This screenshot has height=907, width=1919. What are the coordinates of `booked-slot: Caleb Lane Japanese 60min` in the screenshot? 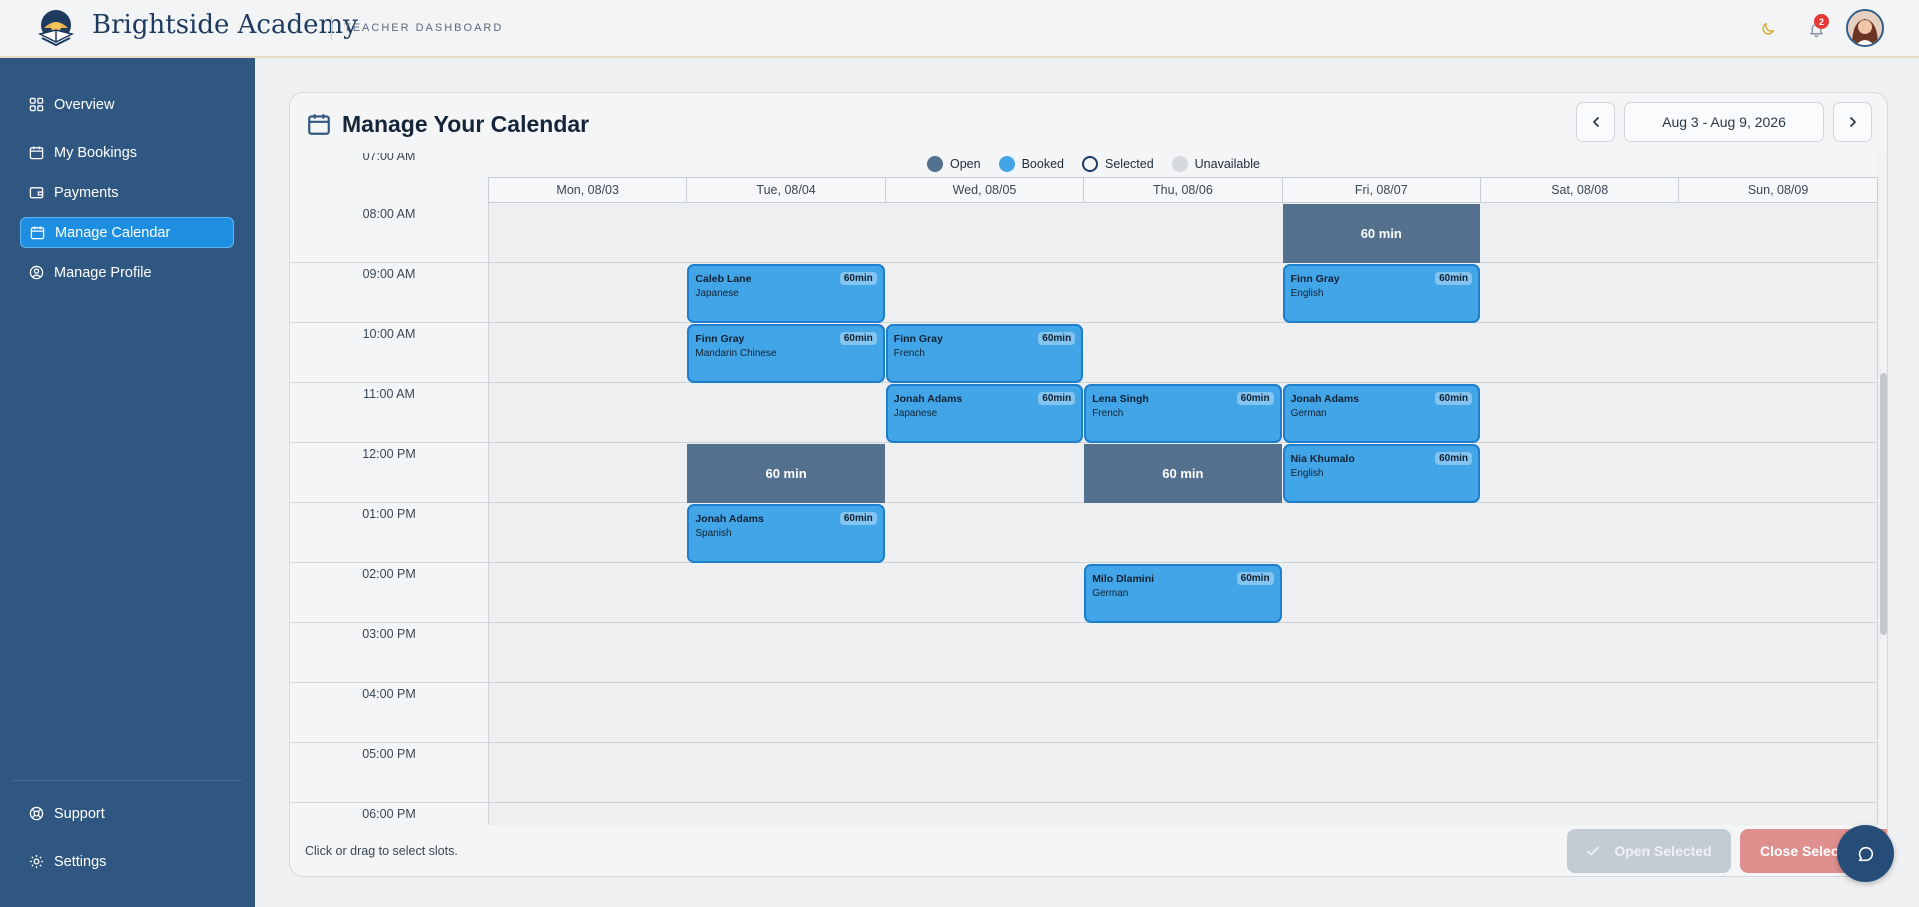 It's located at (786, 293).